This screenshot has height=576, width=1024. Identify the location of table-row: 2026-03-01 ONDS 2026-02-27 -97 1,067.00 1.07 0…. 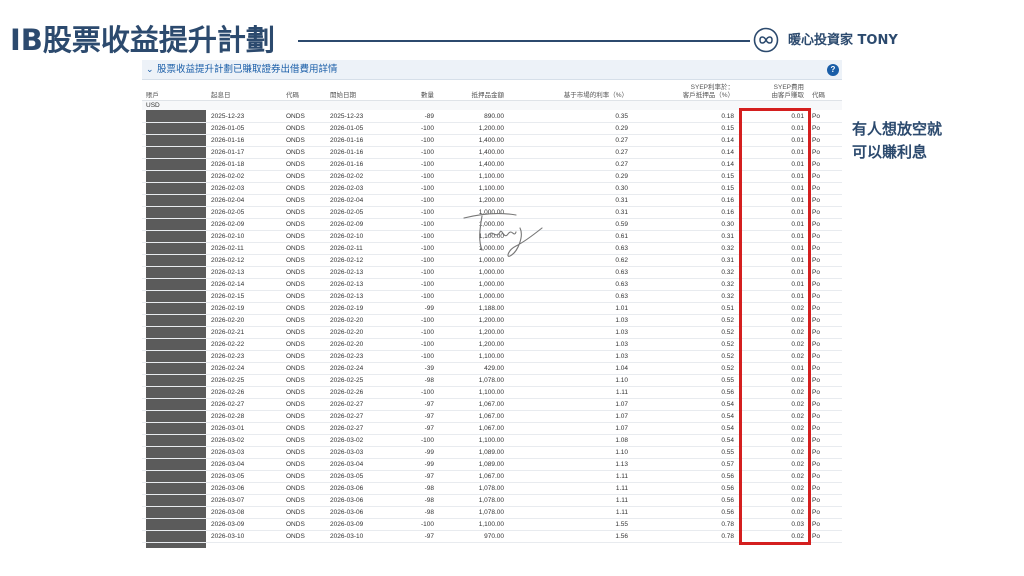
(492, 429).